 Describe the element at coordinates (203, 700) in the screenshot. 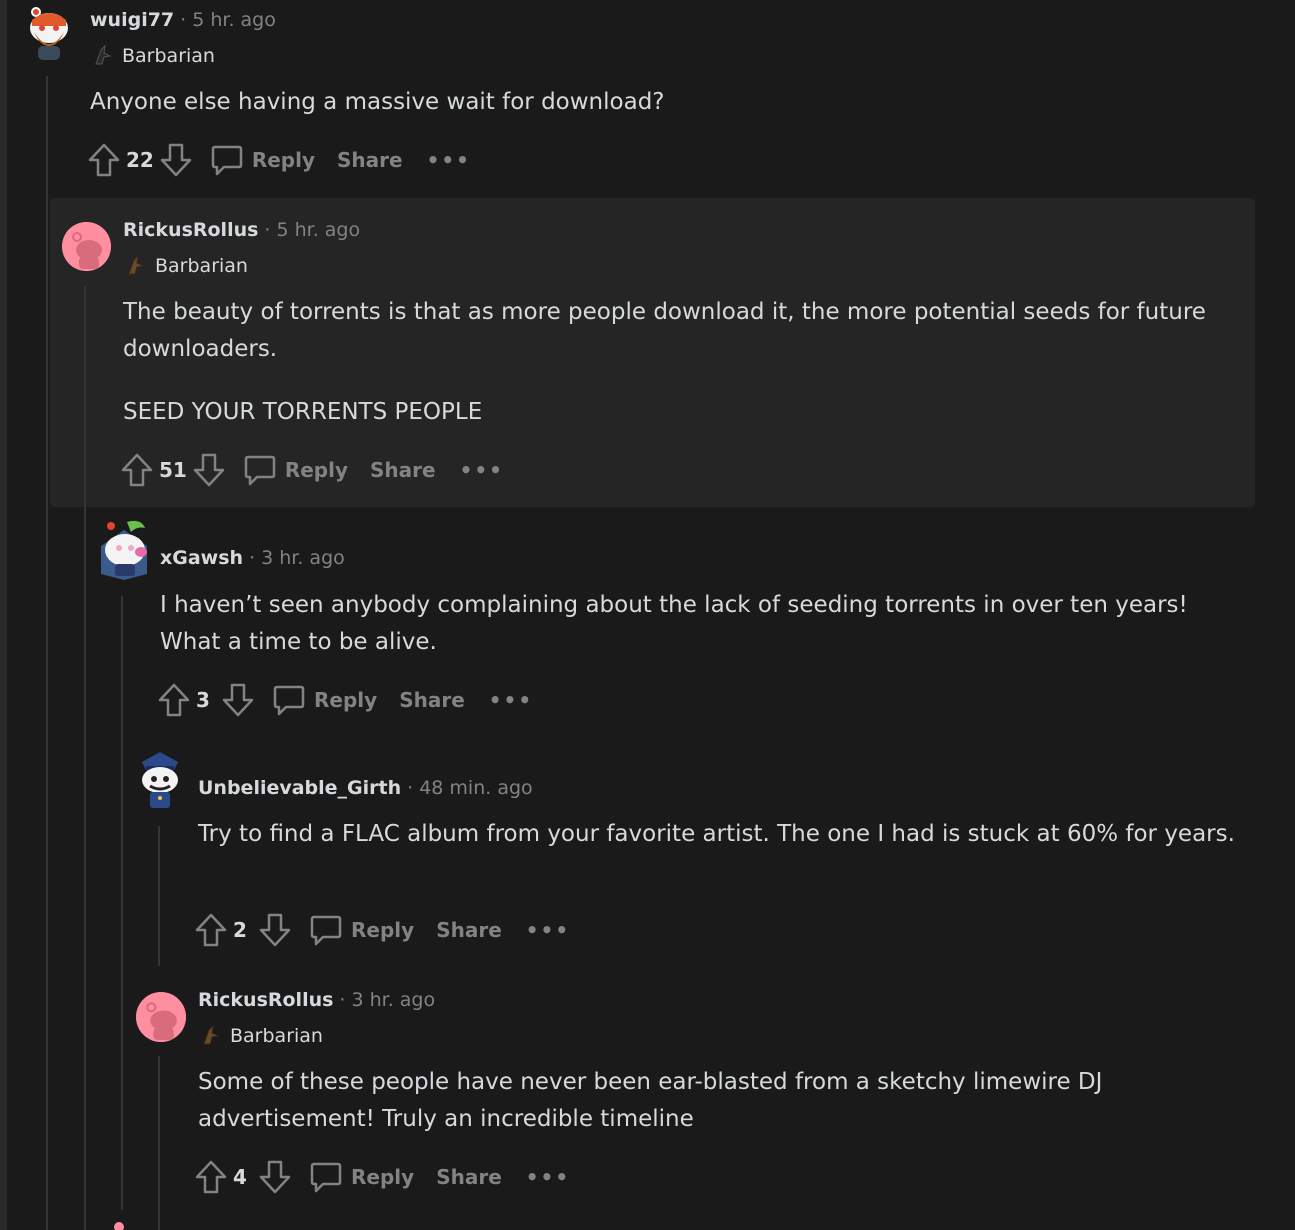

I see `vote-score: 3` at that location.